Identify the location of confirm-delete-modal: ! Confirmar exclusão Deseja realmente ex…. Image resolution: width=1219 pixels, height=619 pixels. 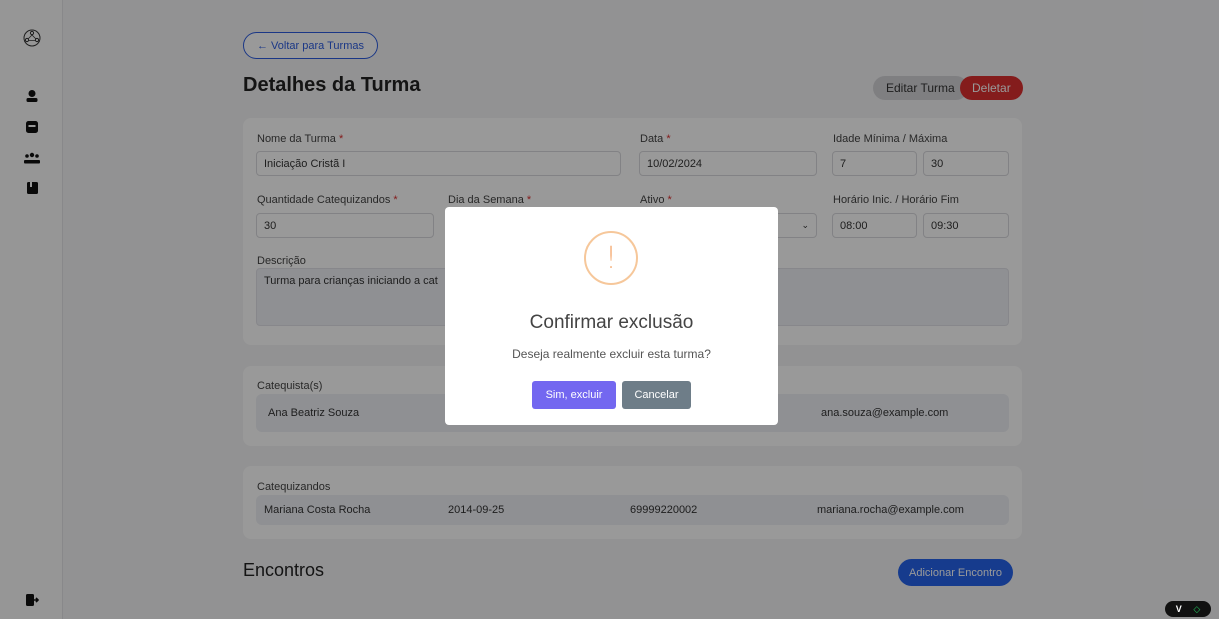
(611, 316).